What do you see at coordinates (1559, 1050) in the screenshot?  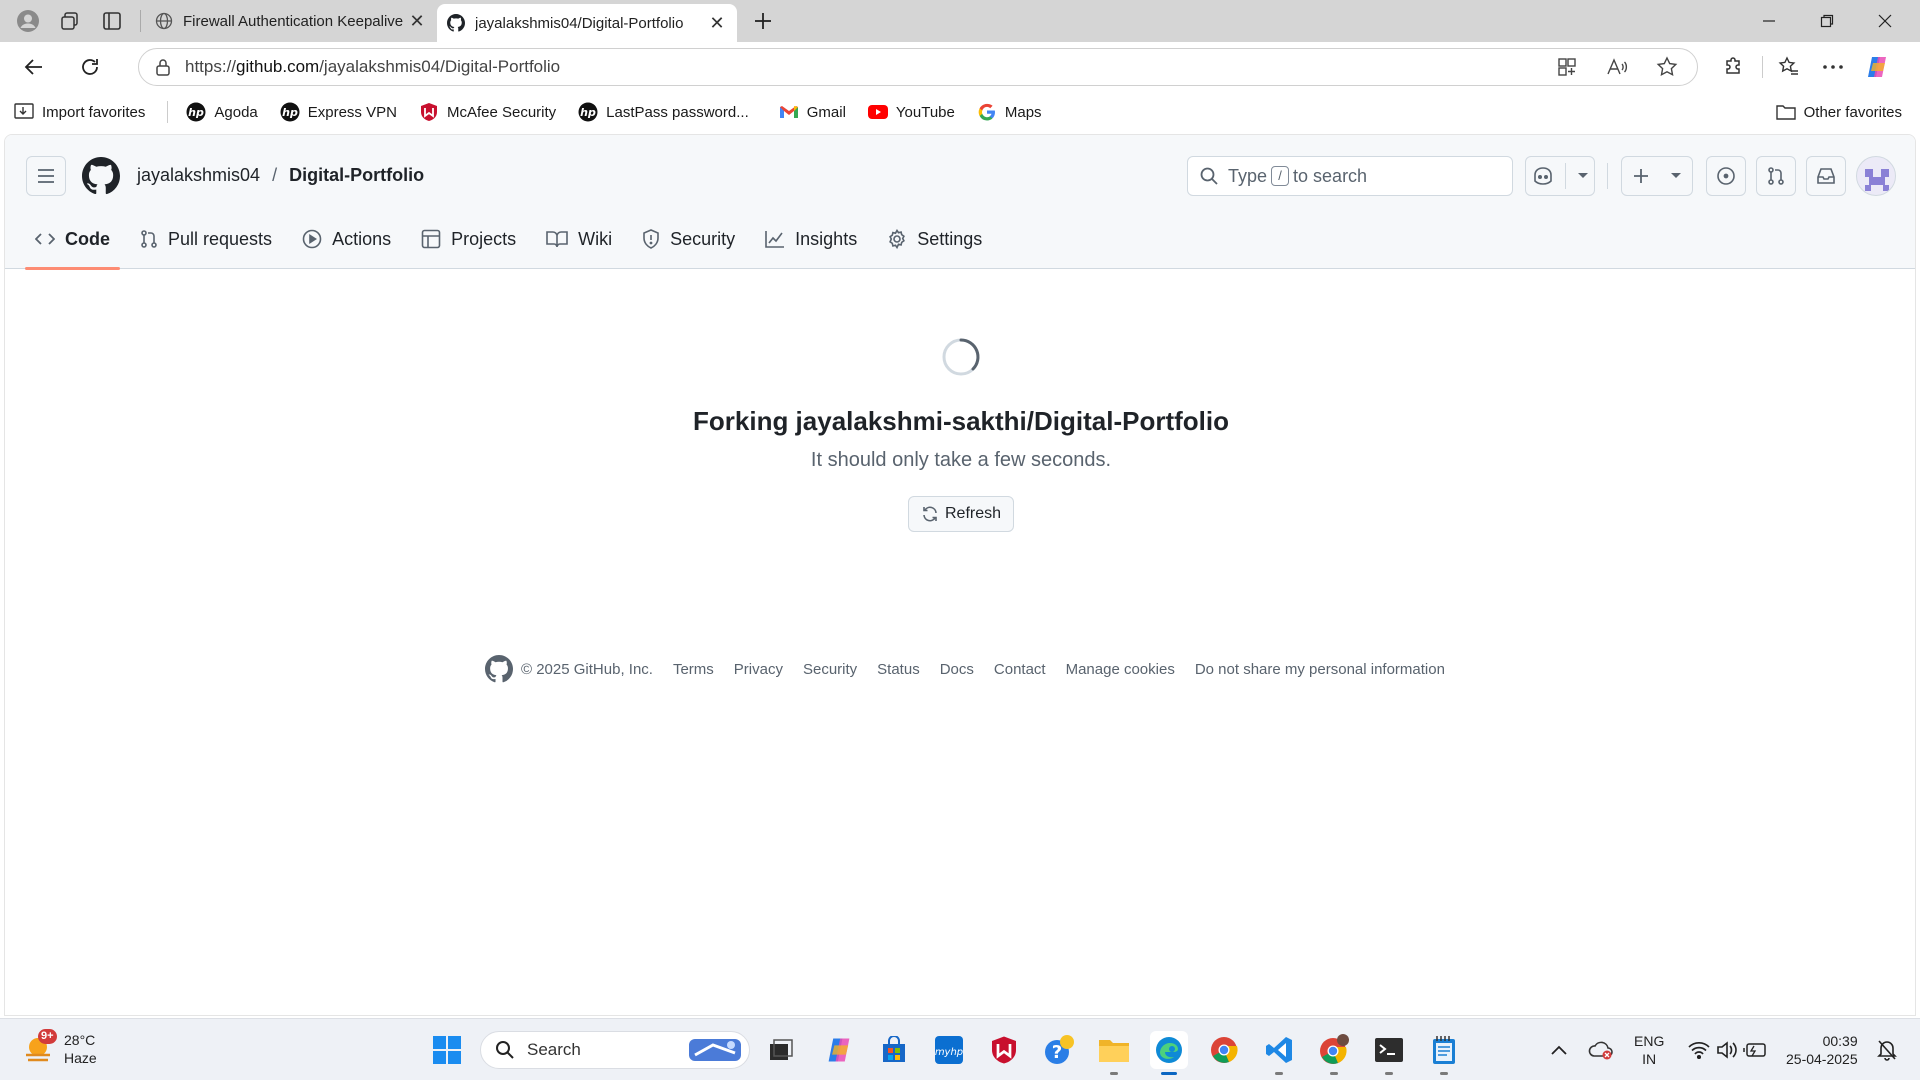 I see `chevron-up-icon` at bounding box center [1559, 1050].